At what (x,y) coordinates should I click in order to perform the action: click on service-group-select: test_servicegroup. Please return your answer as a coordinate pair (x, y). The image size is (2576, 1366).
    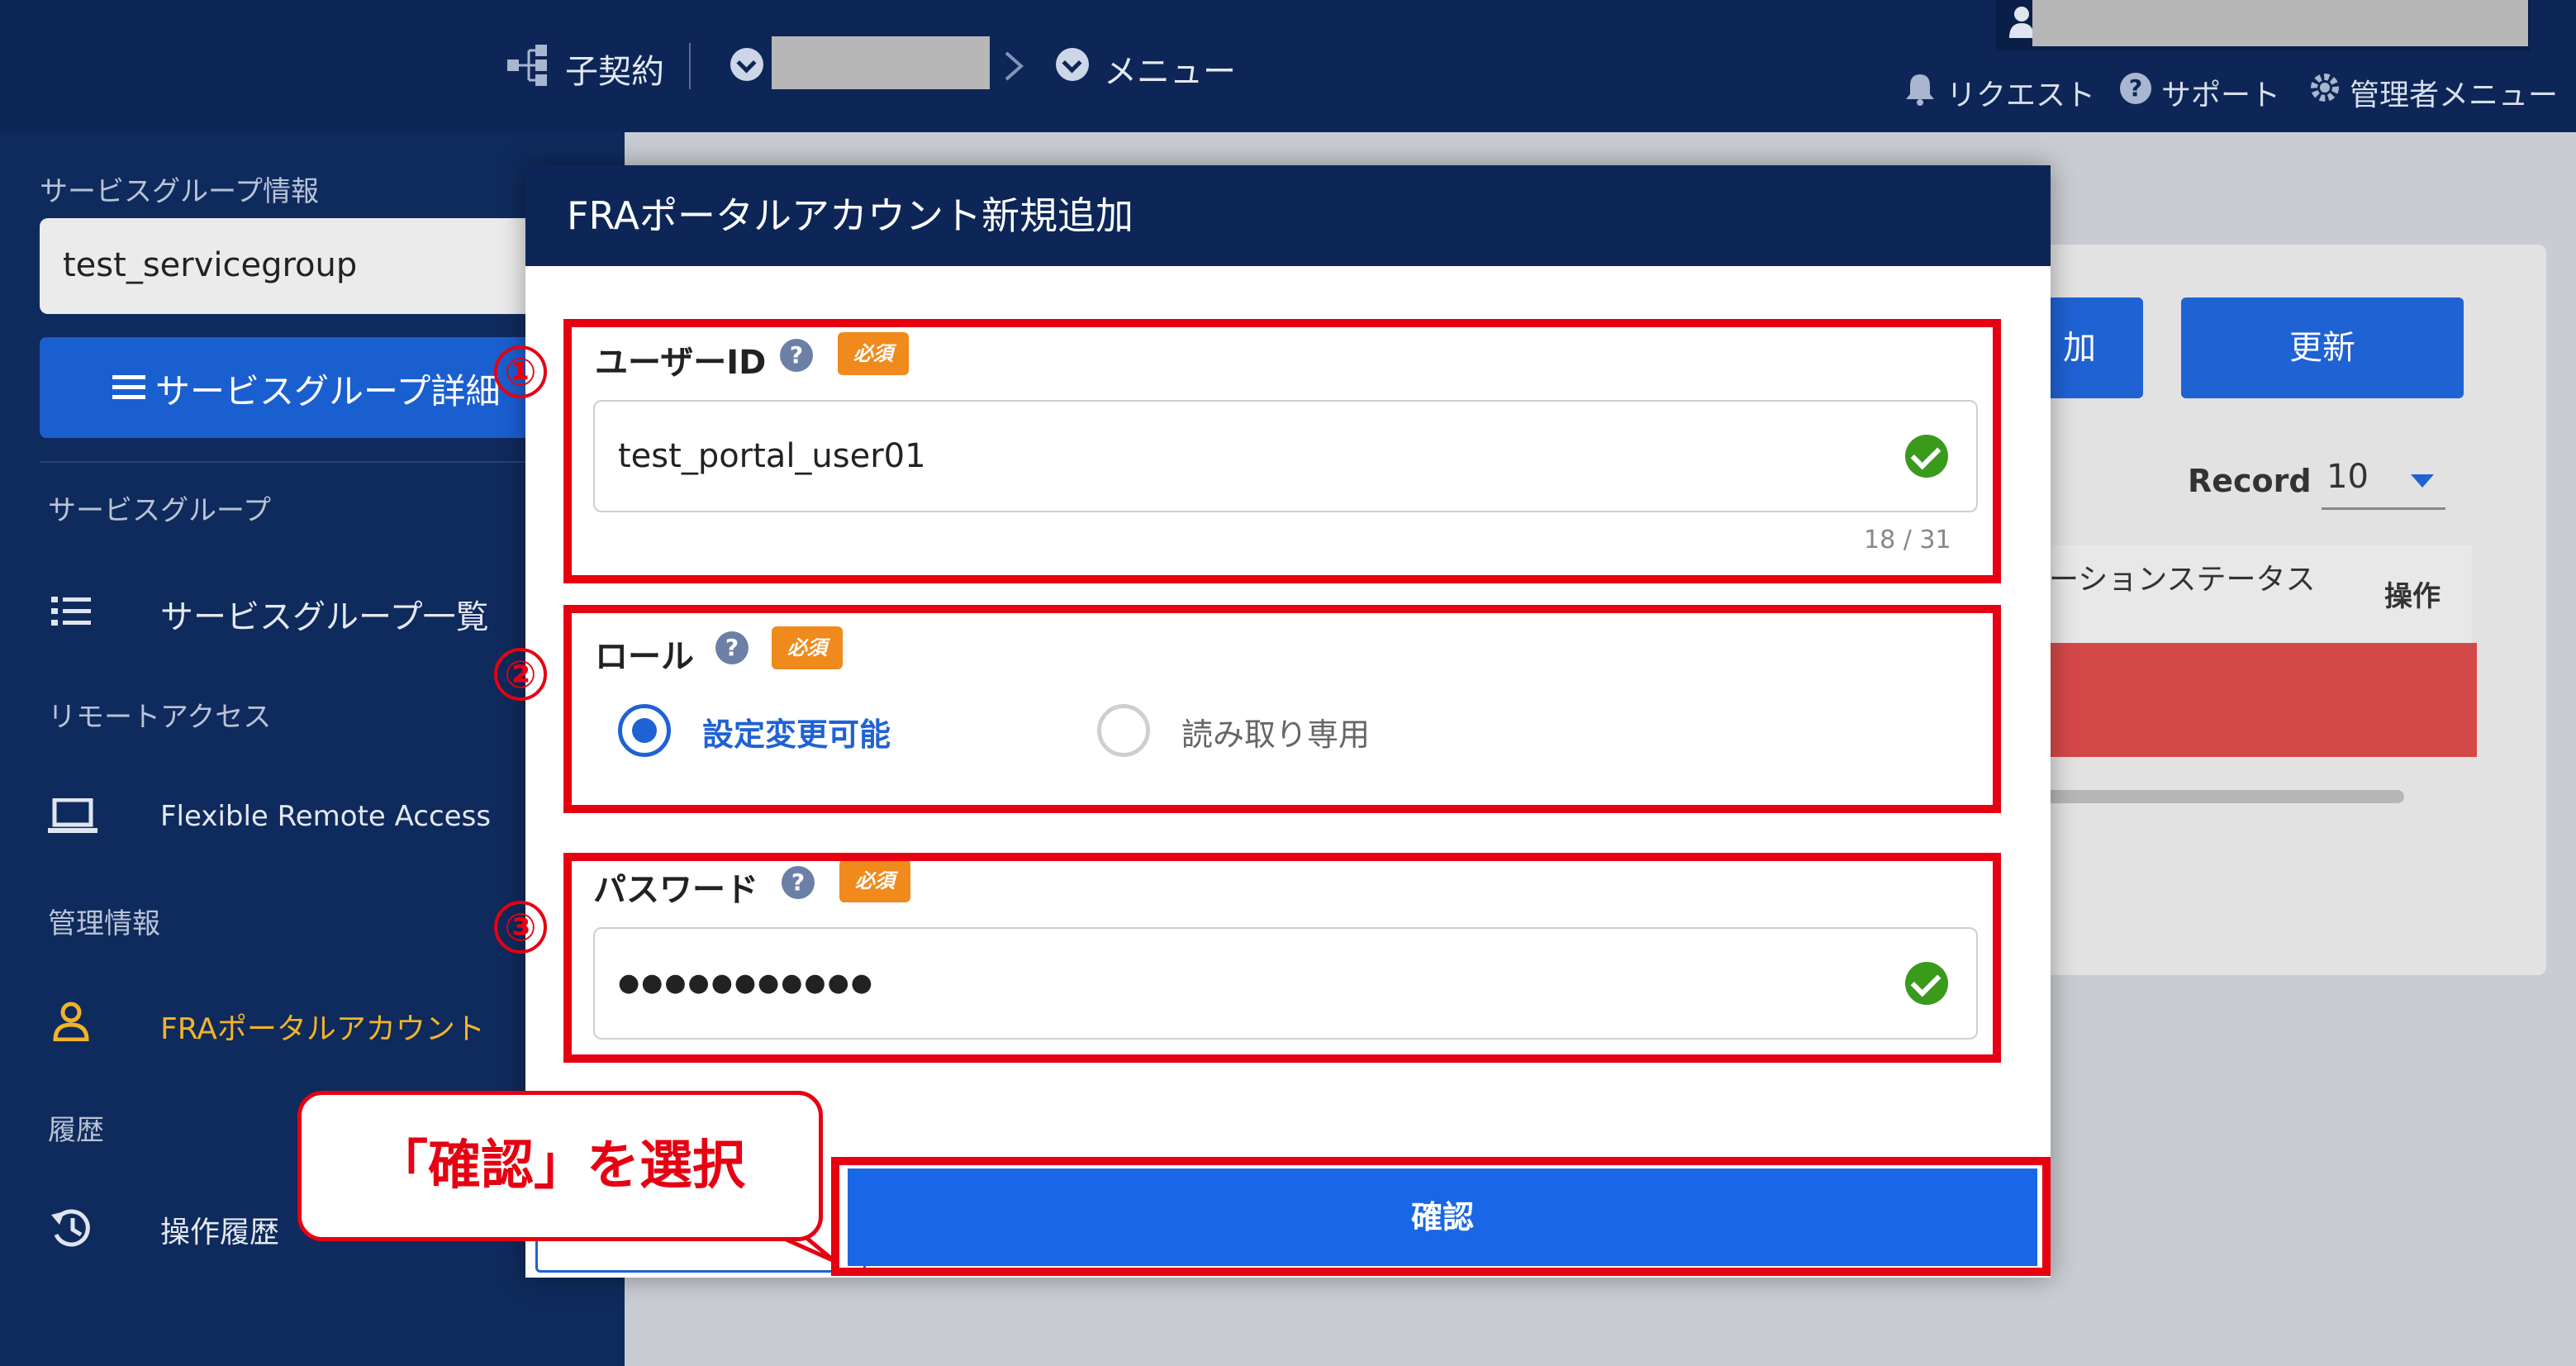
    Looking at the image, I should click on (304, 266).